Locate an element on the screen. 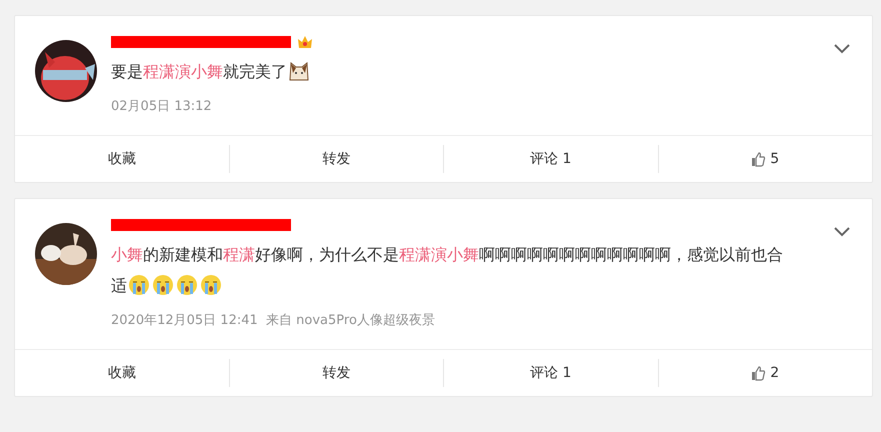 The image size is (881, 432). comment-text: 要是程潇演小舞就完美了 is located at coordinates (451, 71).